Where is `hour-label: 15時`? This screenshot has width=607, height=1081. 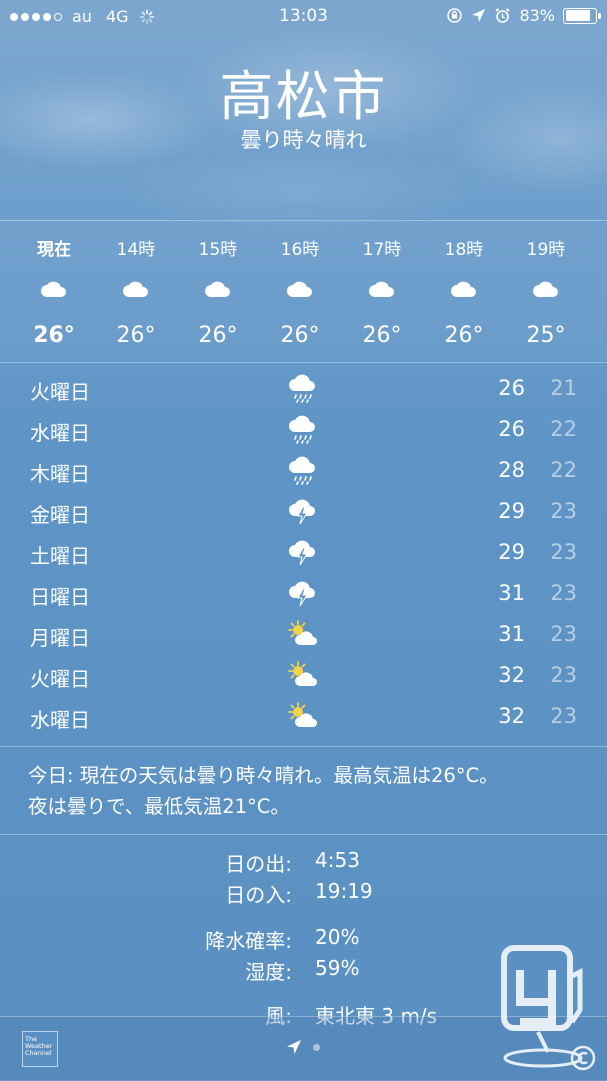
hour-label: 15時 is located at coordinates (218, 250).